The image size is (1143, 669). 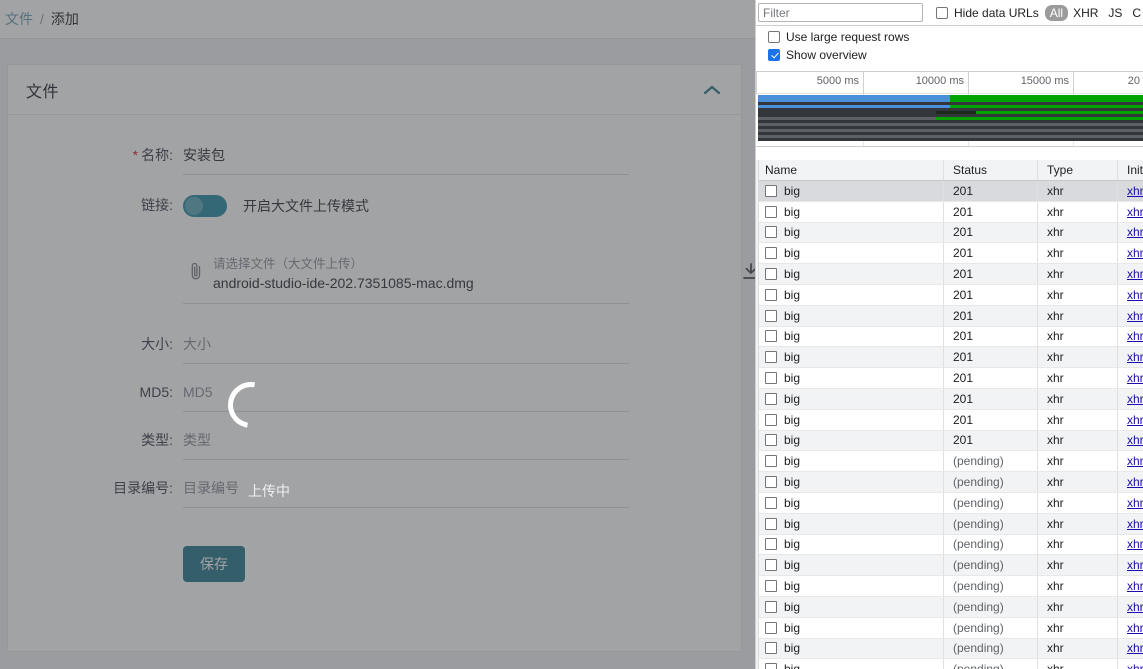 What do you see at coordinates (774, 55) in the screenshot?
I see `show-overview-checkbox` at bounding box center [774, 55].